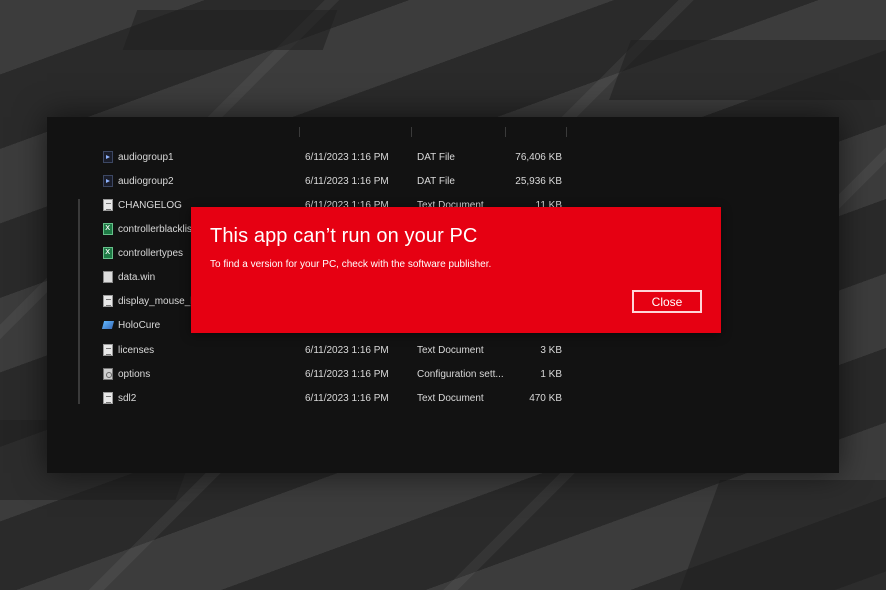  Describe the element at coordinates (137, 277) in the screenshot. I see `file-name: data.win` at that location.